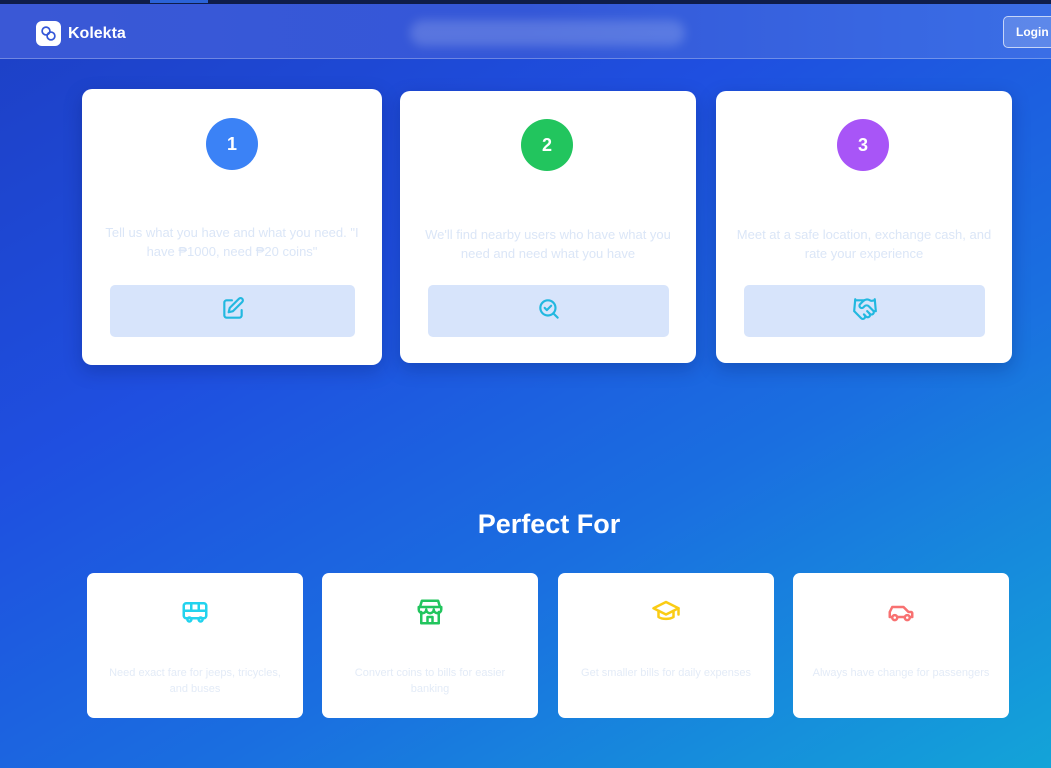 The width and height of the screenshot is (1051, 768). I want to click on use-case-card-drivers: Always have change for passengers, so click(901, 645).